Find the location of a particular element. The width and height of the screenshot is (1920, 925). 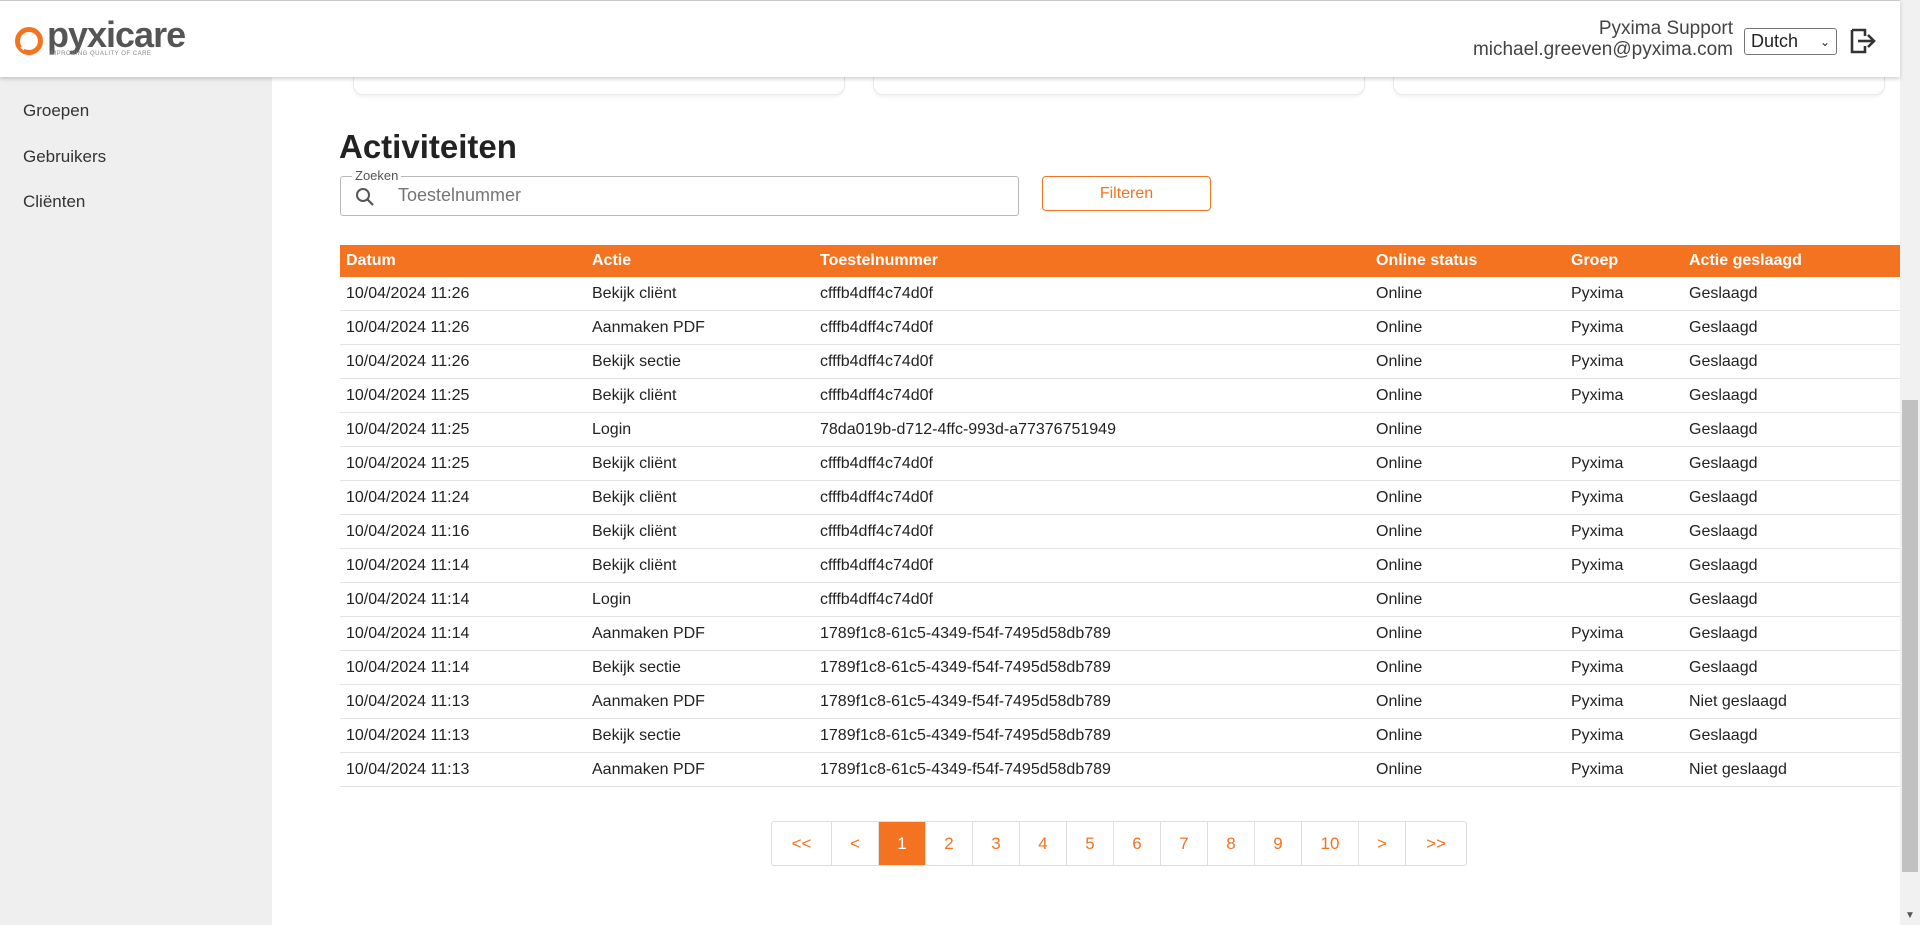

page-button-5: 5 is located at coordinates (1090, 843).